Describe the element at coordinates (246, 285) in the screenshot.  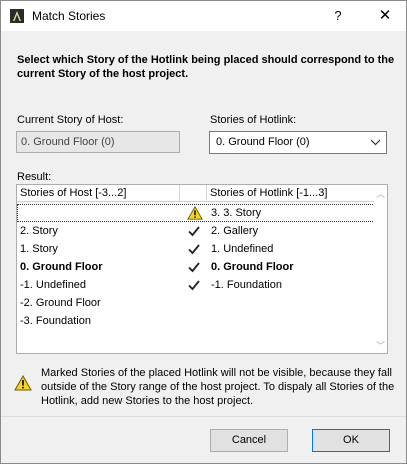
I see `hotlink-story-cell: -1. Foundation` at that location.